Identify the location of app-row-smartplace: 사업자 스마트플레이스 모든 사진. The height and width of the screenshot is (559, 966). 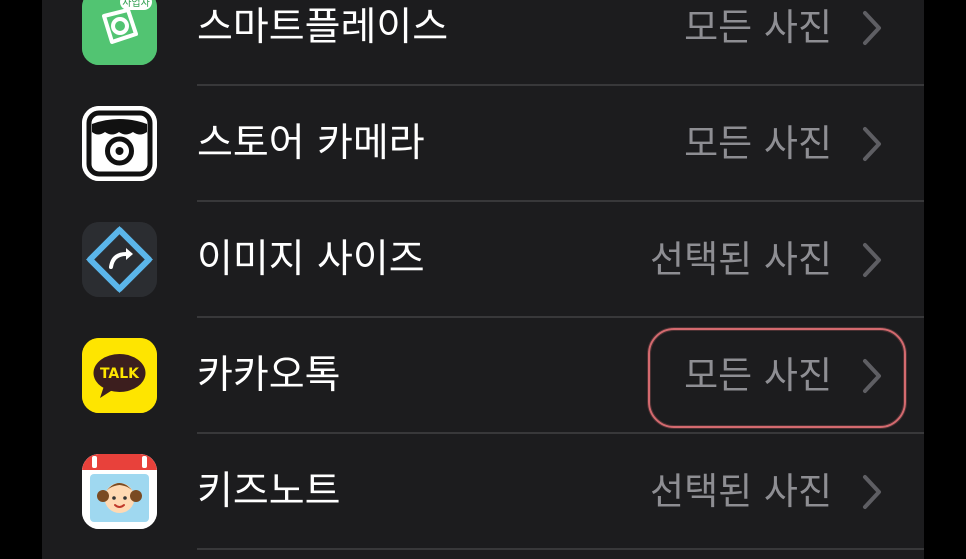
(483, 43).